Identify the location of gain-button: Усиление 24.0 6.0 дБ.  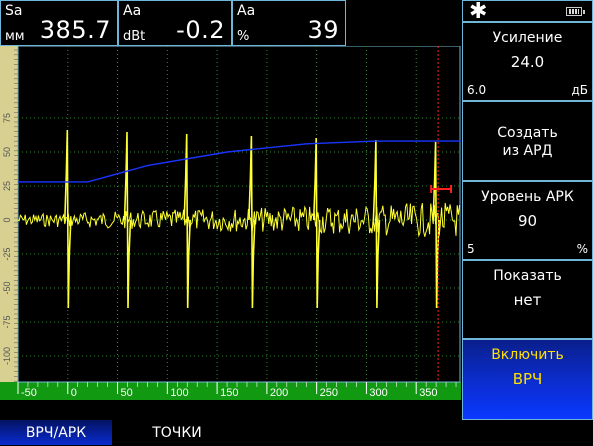
(527, 61).